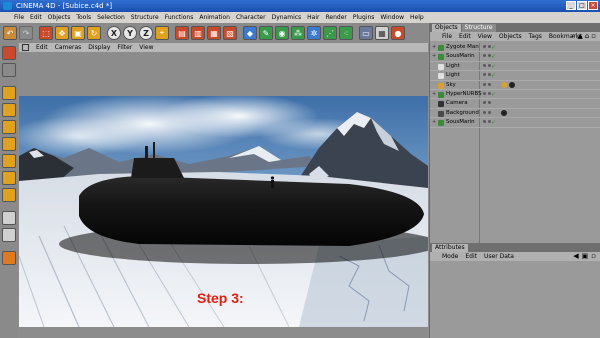 This screenshot has height=338, width=600. I want to click on tab-objects: Objects, so click(446, 28).